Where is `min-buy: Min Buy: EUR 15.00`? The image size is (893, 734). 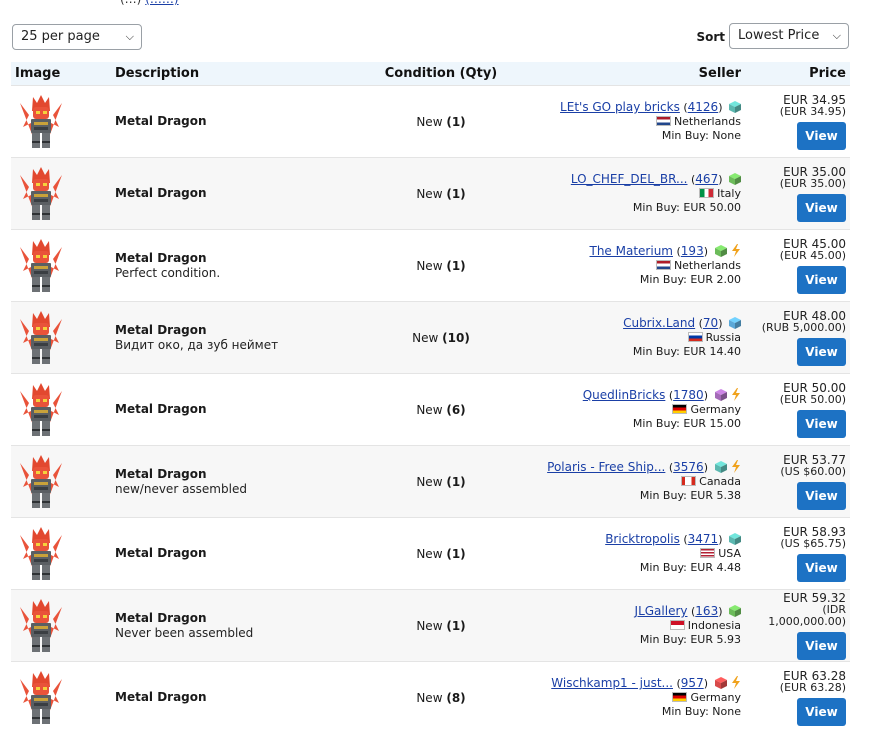 min-buy: Min Buy: EUR 15.00 is located at coordinates (686, 423).